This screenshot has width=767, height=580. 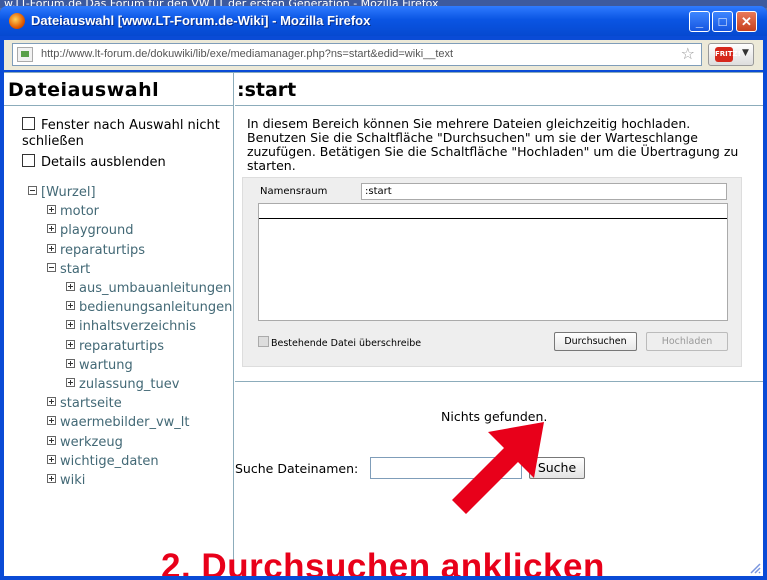 What do you see at coordinates (28, 160) in the screenshot?
I see `hide-details-checkbox` at bounding box center [28, 160].